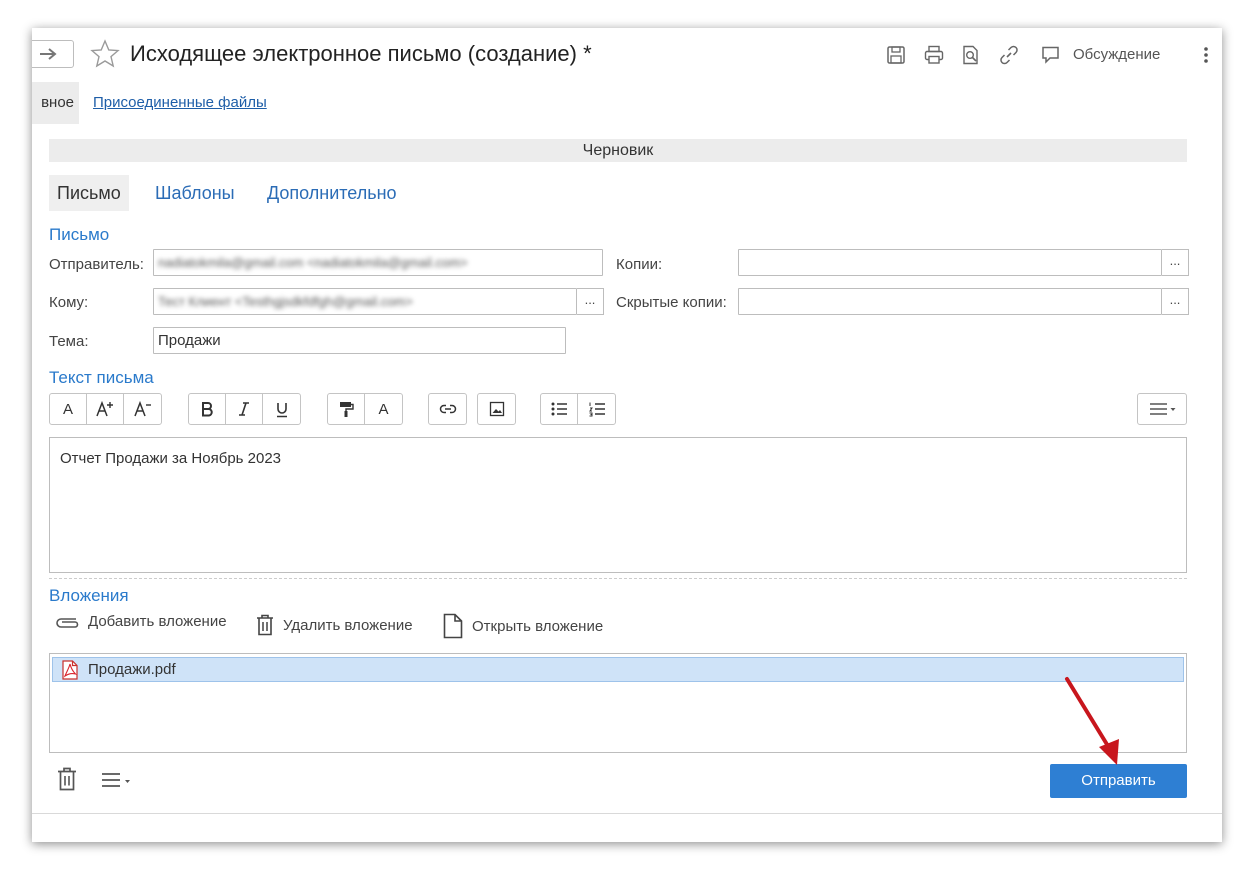 The height and width of the screenshot is (874, 1254). I want to click on font-size-toolbar-group: A, so click(105, 409).